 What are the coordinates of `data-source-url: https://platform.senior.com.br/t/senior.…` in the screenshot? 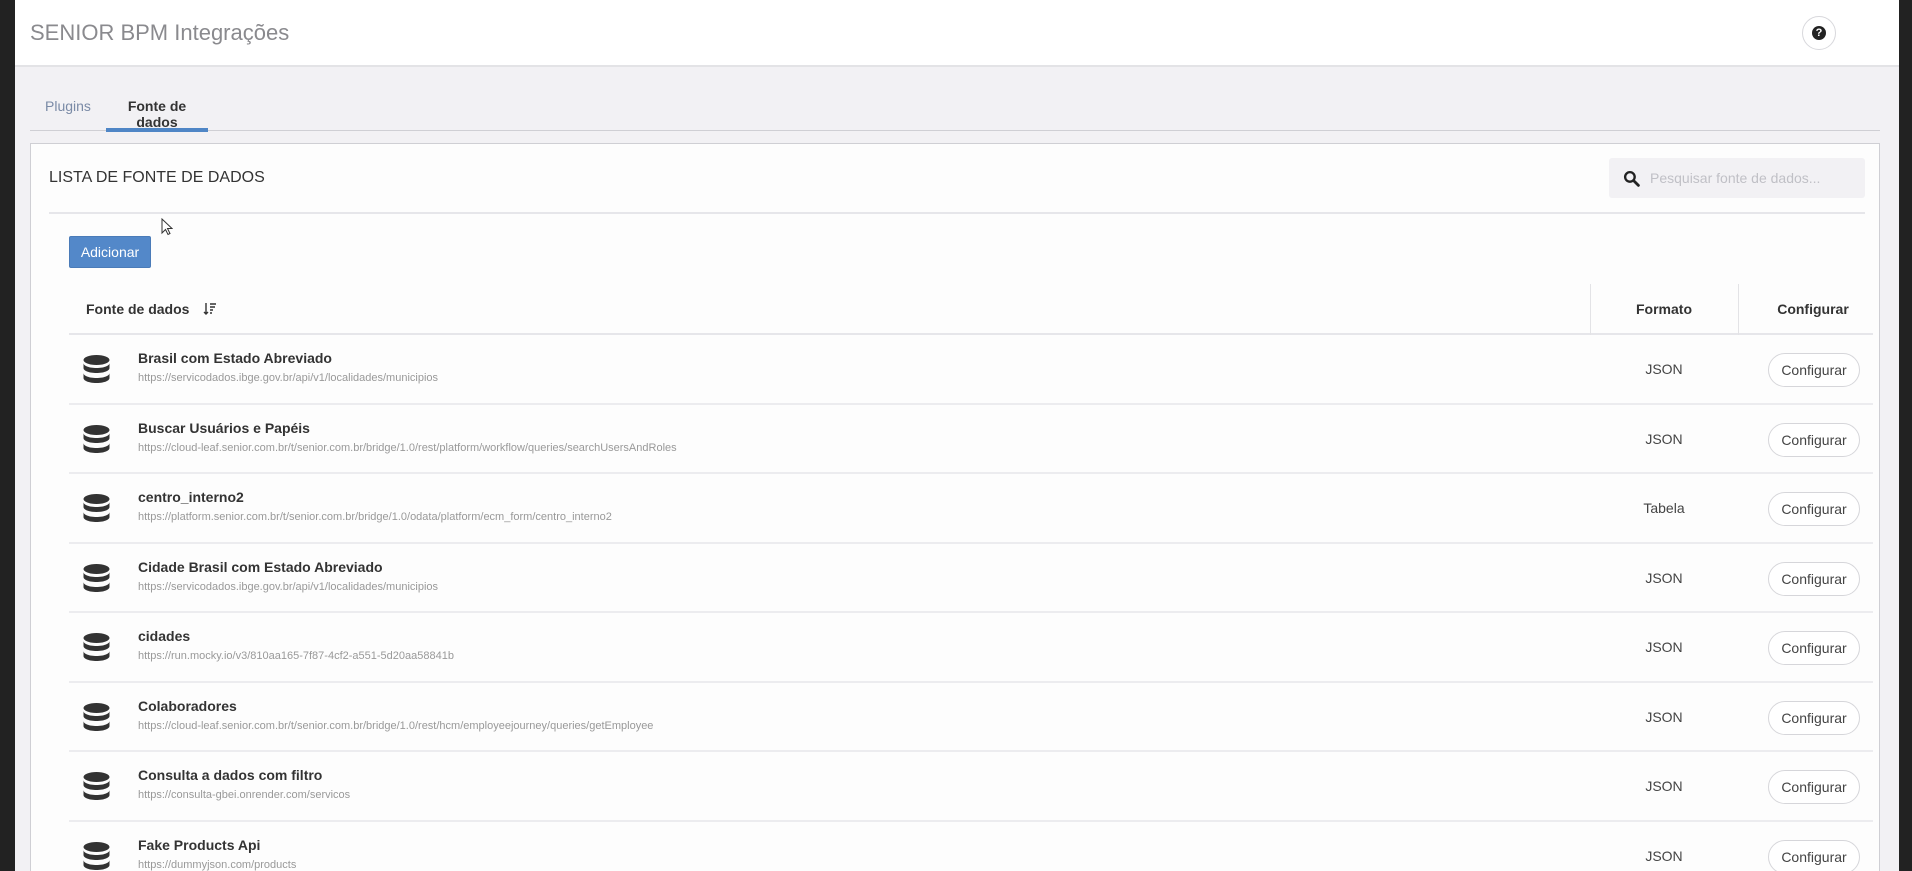 It's located at (375, 517).